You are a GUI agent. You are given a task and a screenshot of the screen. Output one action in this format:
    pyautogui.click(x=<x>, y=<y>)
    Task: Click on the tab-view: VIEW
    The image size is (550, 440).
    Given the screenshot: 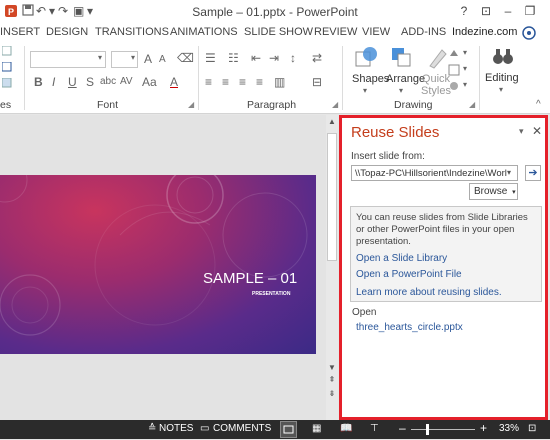 What is the action you would take?
    pyautogui.click(x=376, y=32)
    